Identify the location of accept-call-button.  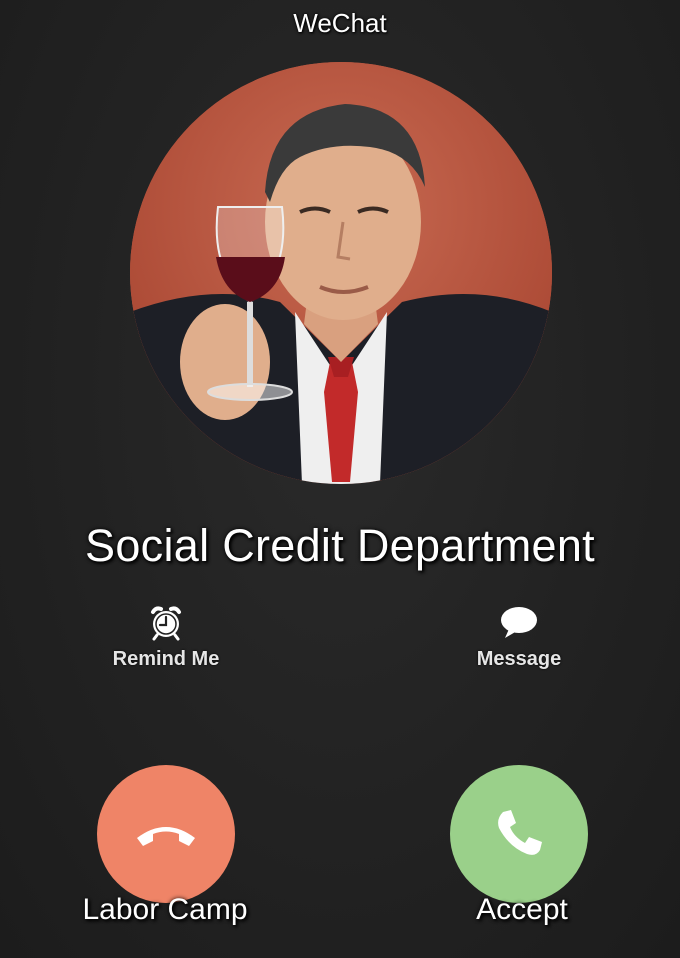
(519, 834).